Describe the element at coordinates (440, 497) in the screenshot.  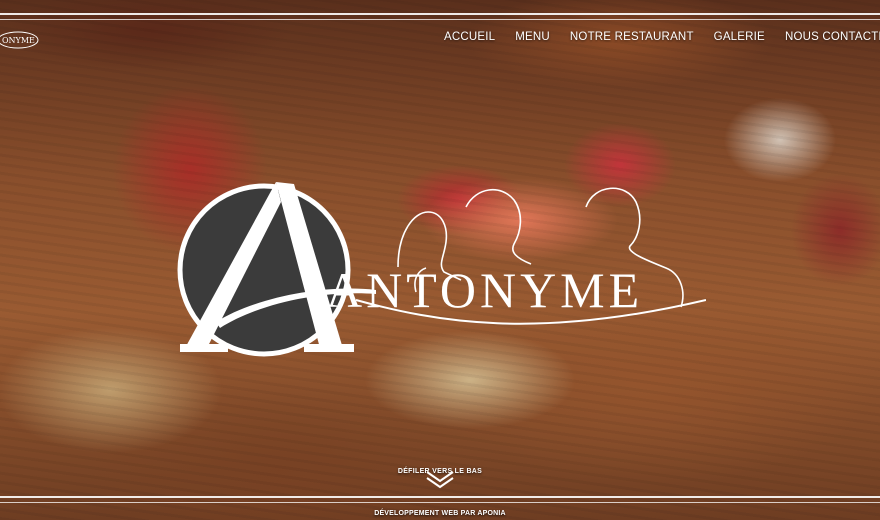
I see `bottom-divider-line` at that location.